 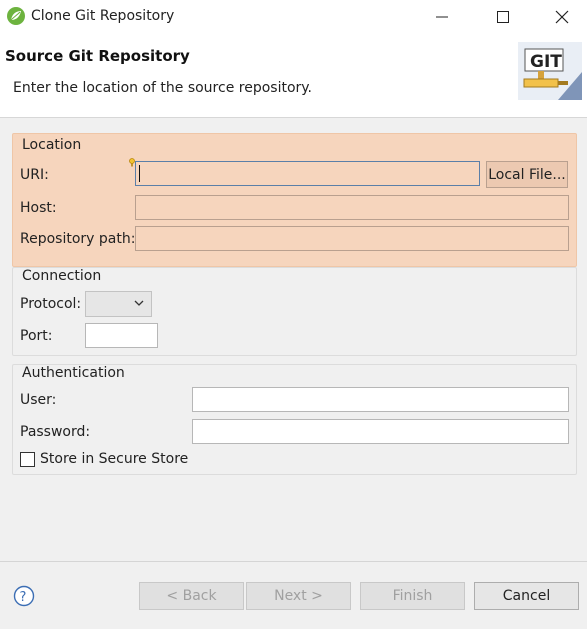 I want to click on port-input, so click(x=121, y=335).